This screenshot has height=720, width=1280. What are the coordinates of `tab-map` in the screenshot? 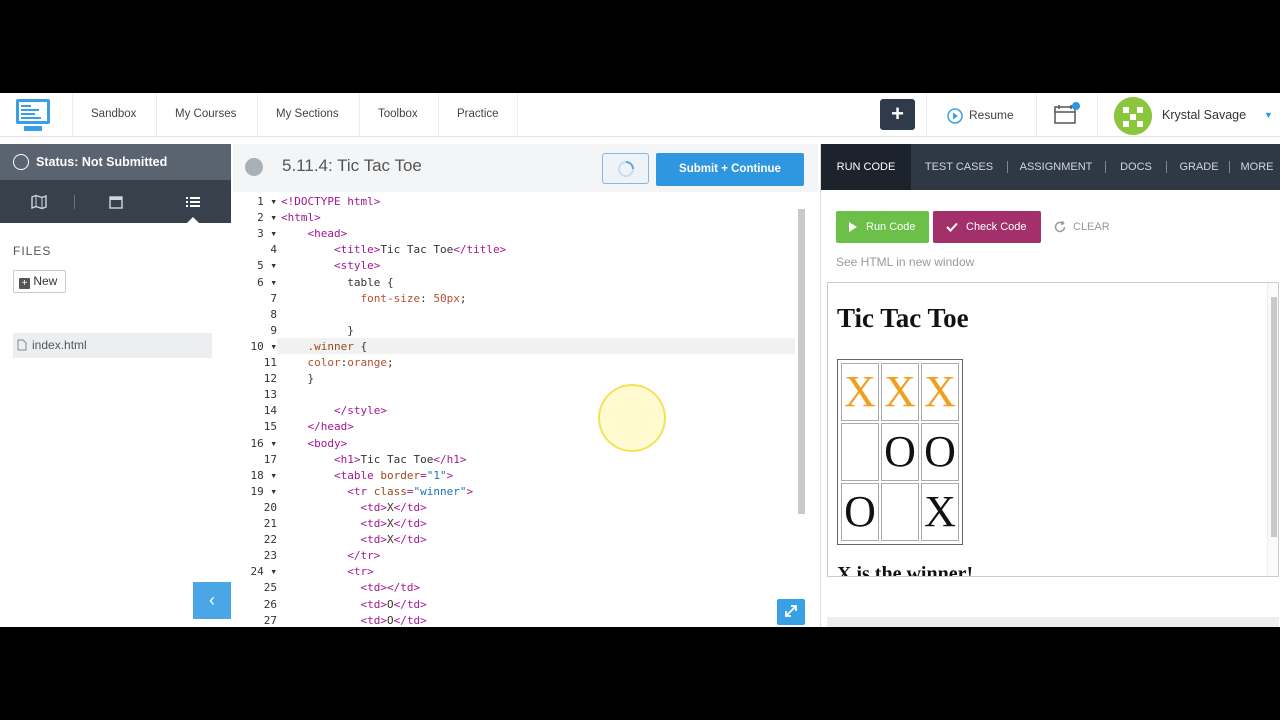 It's located at (38, 201).